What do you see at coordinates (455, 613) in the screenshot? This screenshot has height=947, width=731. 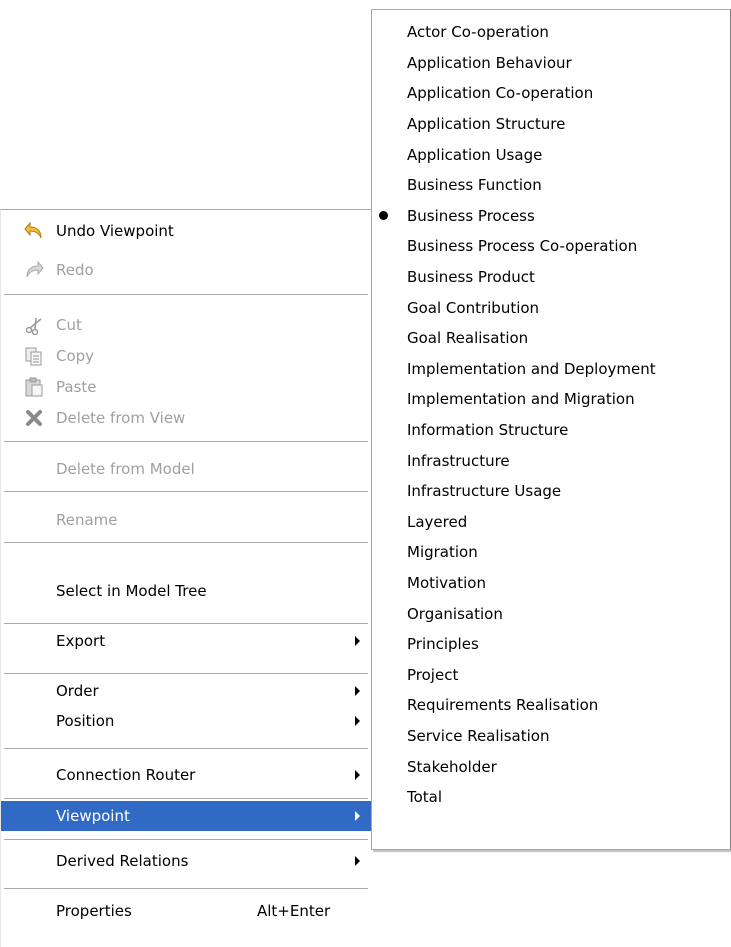 I see `viewpoint-item-label: Organisation` at bounding box center [455, 613].